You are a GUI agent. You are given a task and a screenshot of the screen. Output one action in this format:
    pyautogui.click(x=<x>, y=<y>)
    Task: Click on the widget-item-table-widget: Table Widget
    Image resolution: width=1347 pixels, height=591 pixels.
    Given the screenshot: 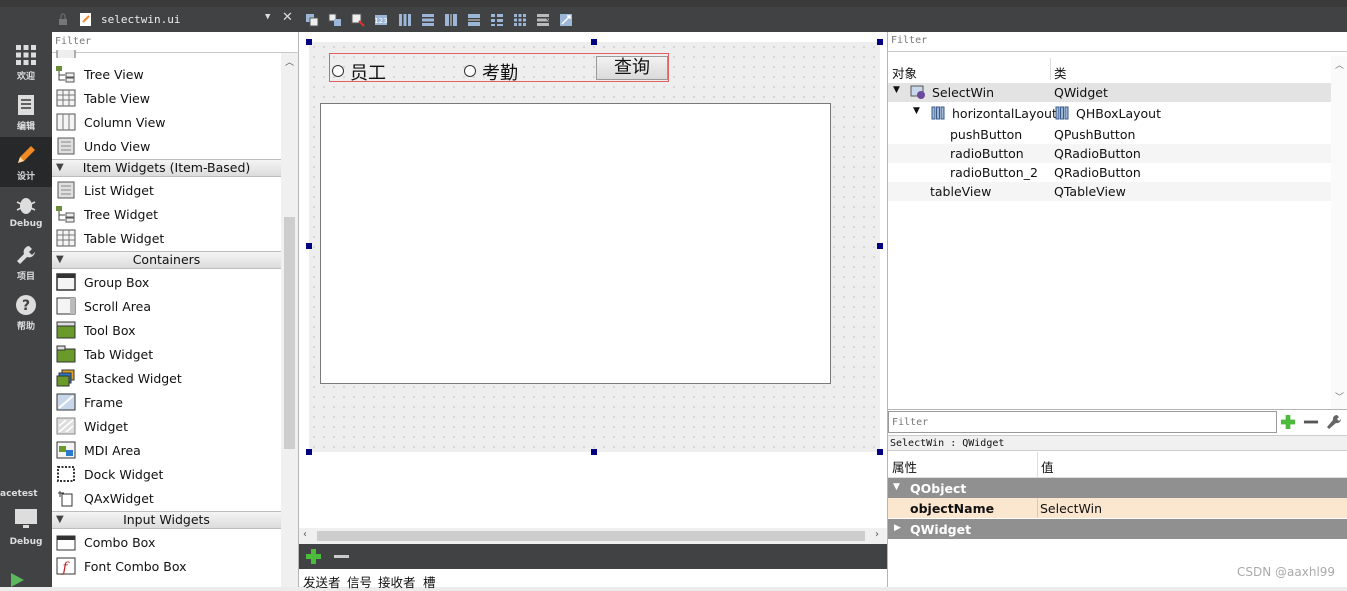 What is the action you would take?
    pyautogui.click(x=166, y=238)
    